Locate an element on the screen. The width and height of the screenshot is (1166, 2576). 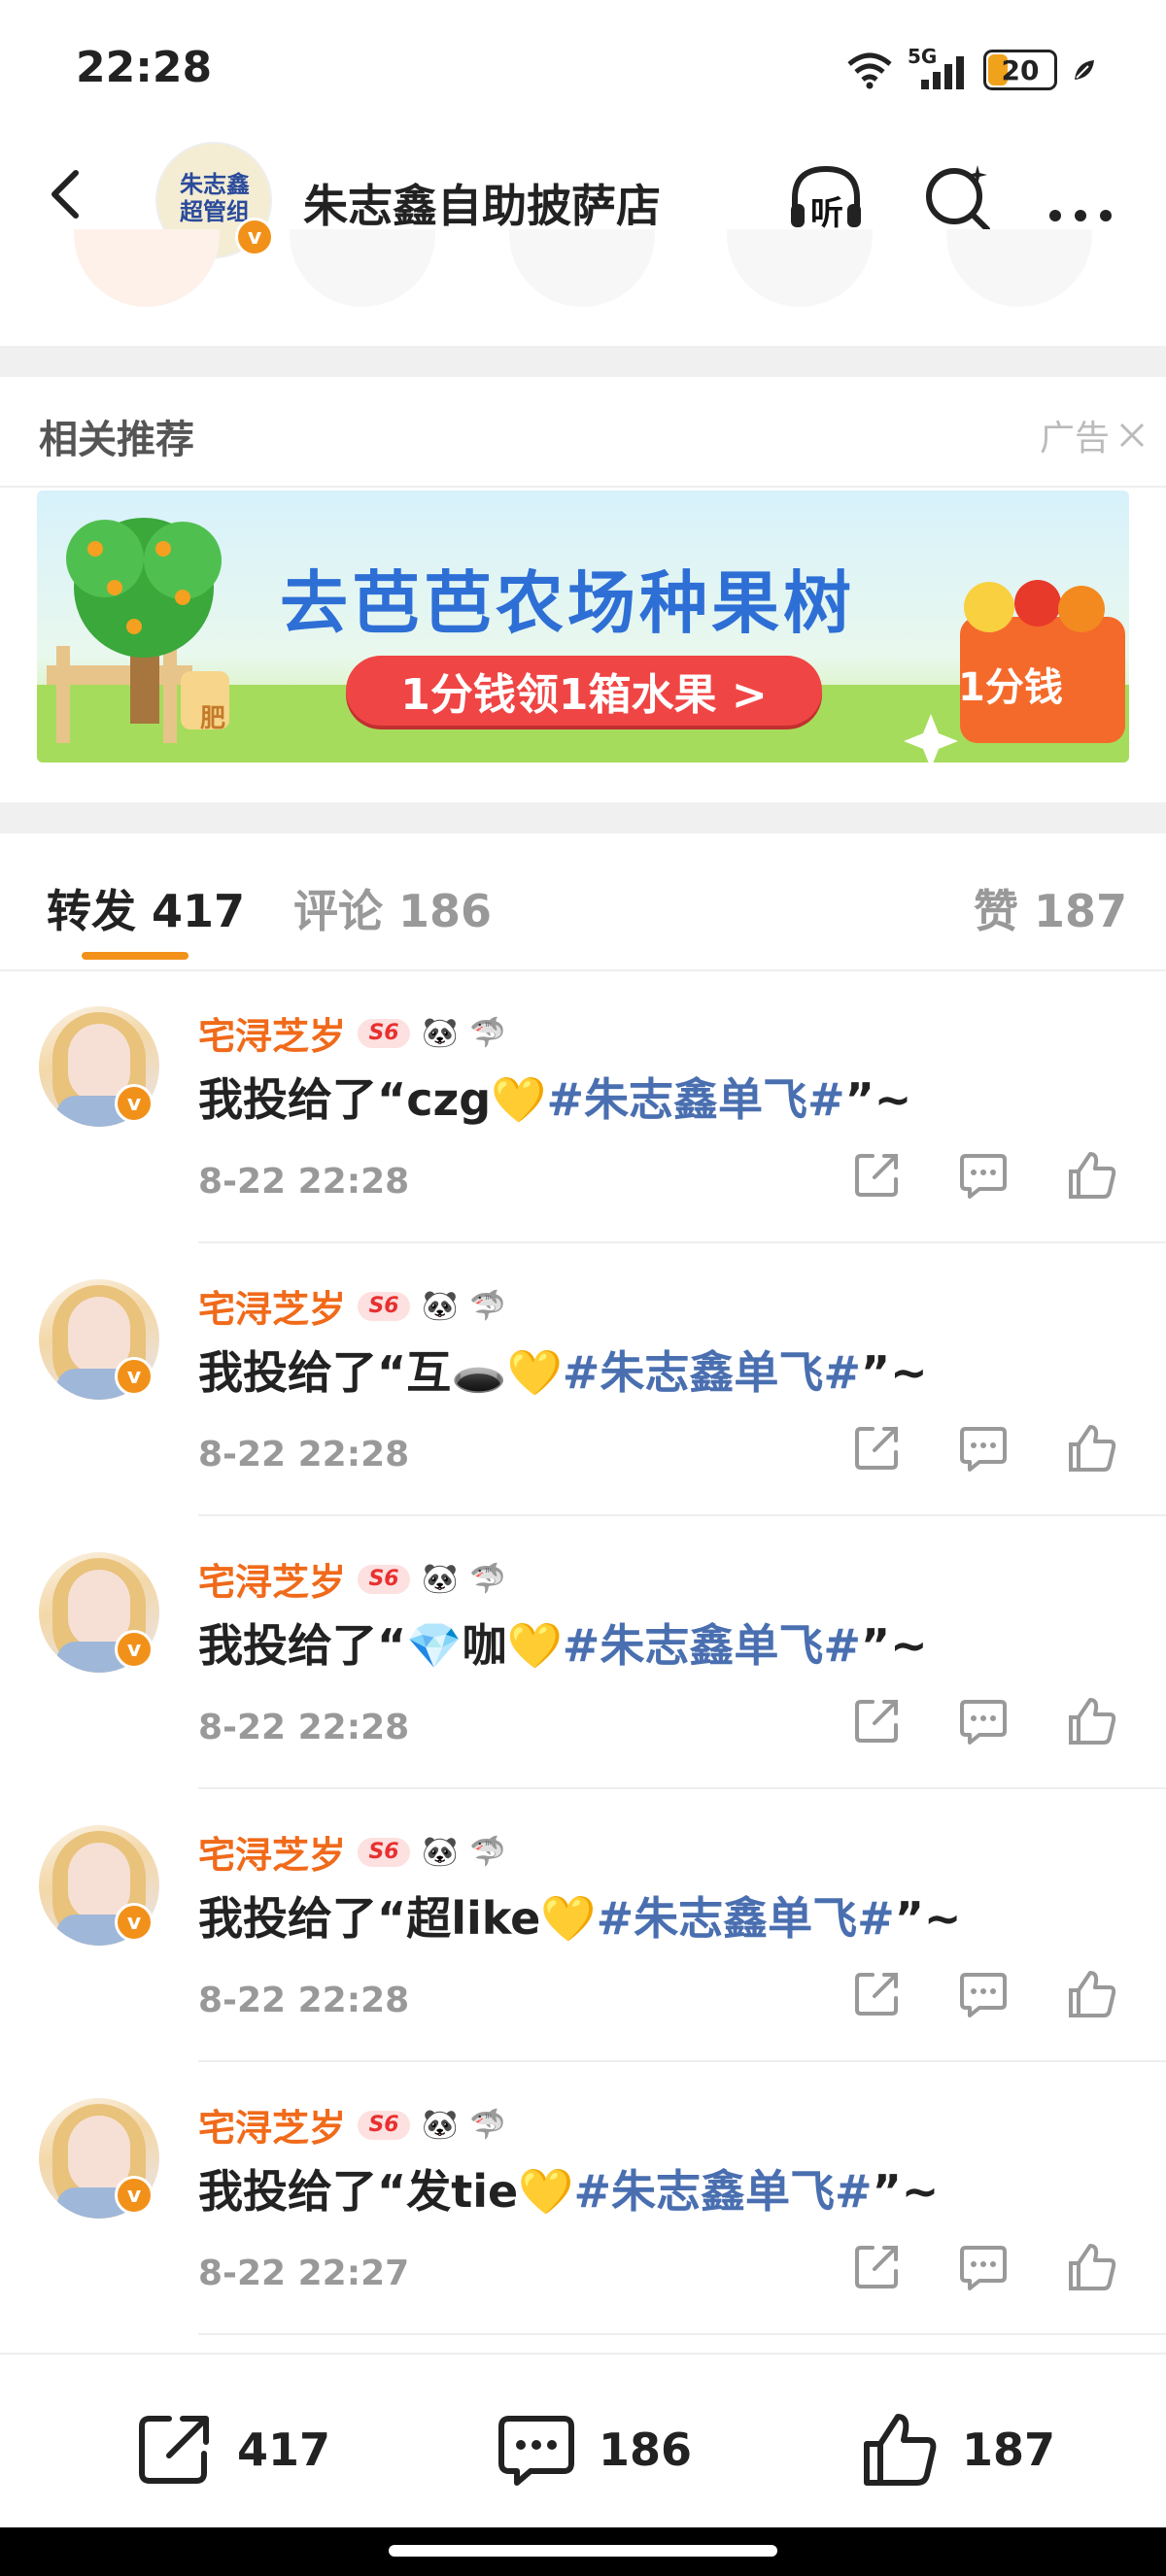
ad-close: 广告 is located at coordinates (1093, 435).